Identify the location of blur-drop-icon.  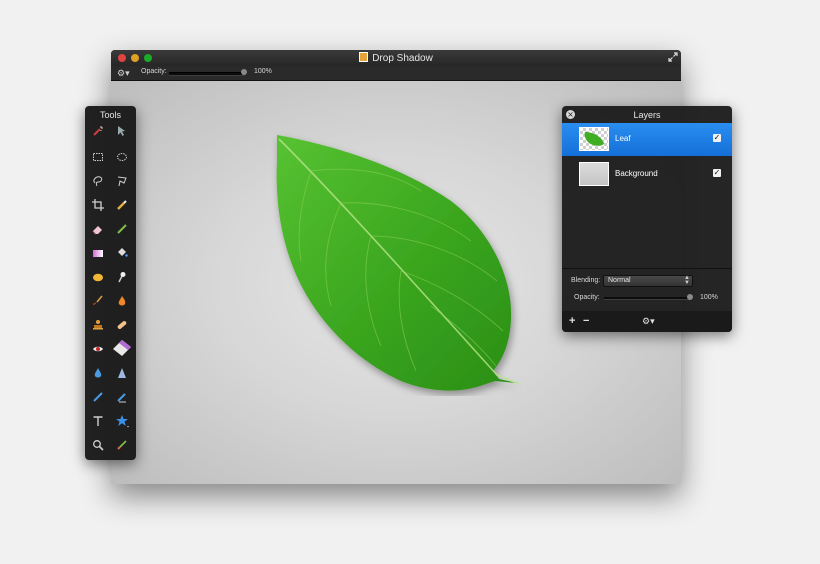
(98, 373).